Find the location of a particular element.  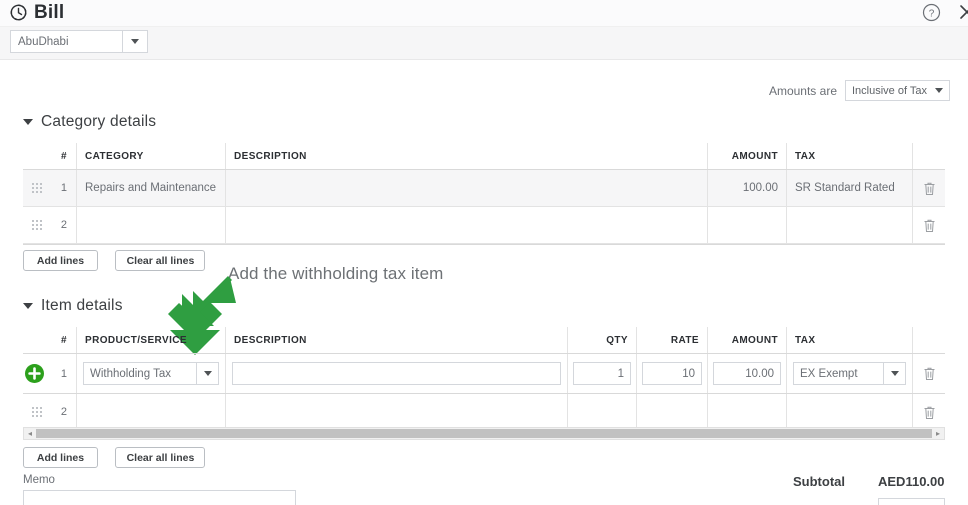

window-header: Bill ? is located at coordinates (484, 13).